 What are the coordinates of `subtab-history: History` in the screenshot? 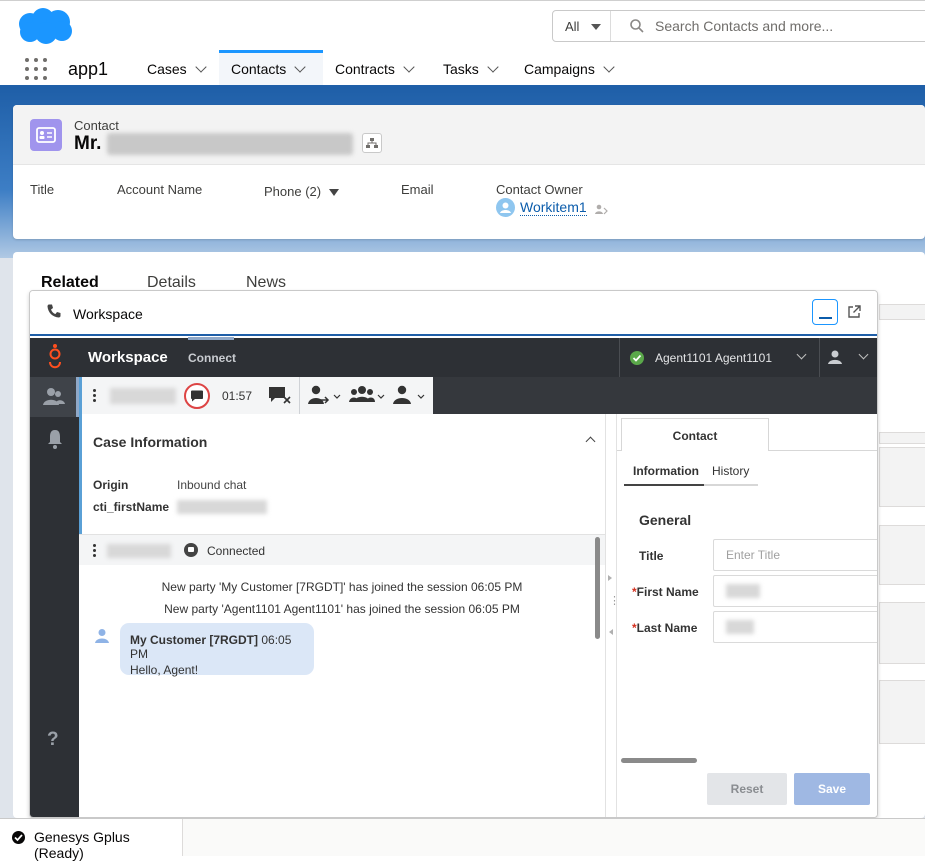 It's located at (730, 471).